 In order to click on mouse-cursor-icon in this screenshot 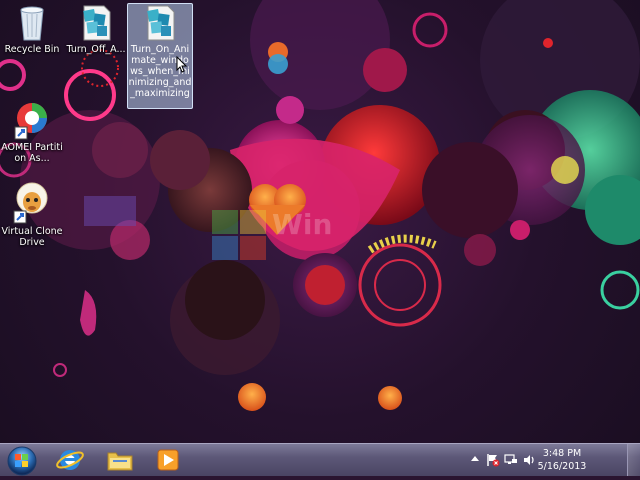, I will do `click(182, 64)`.